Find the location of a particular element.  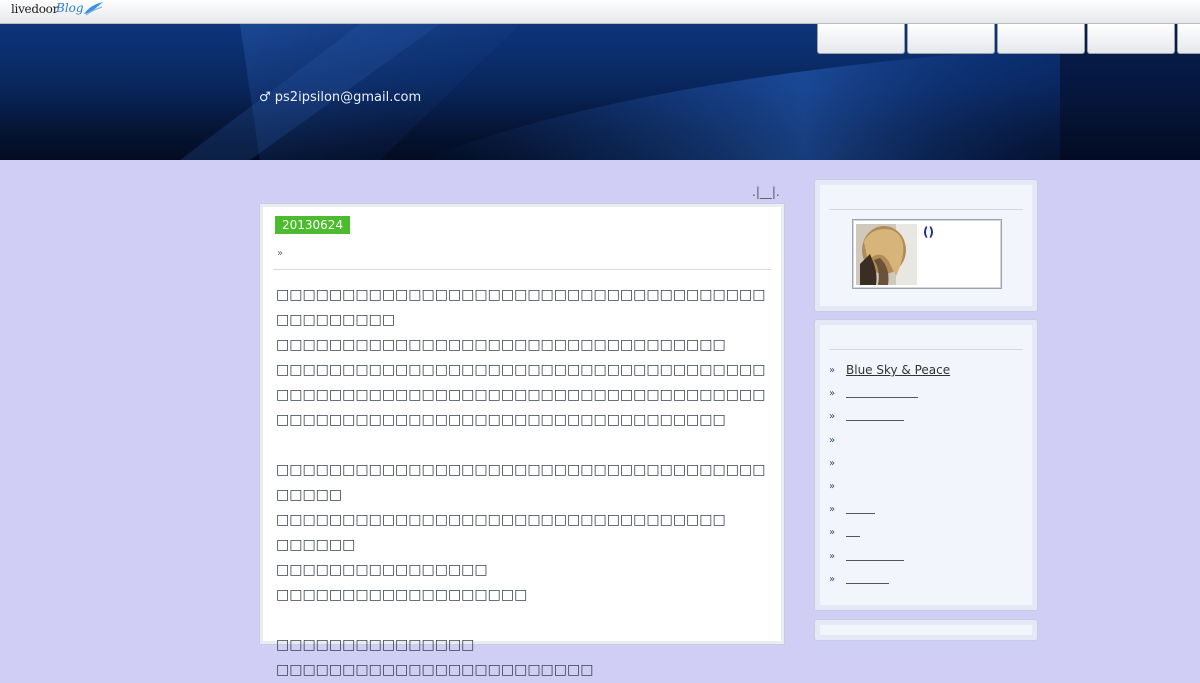

sidebar-profile-divider is located at coordinates (926, 209).